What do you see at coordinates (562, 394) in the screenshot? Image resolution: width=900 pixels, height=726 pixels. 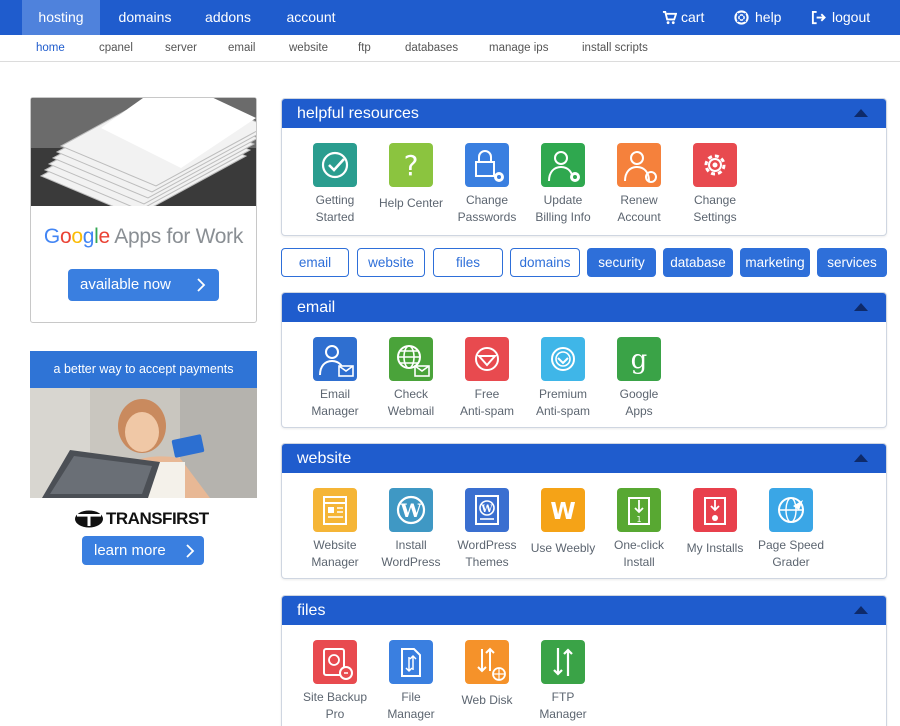 I see `tile-label: Premium` at bounding box center [562, 394].